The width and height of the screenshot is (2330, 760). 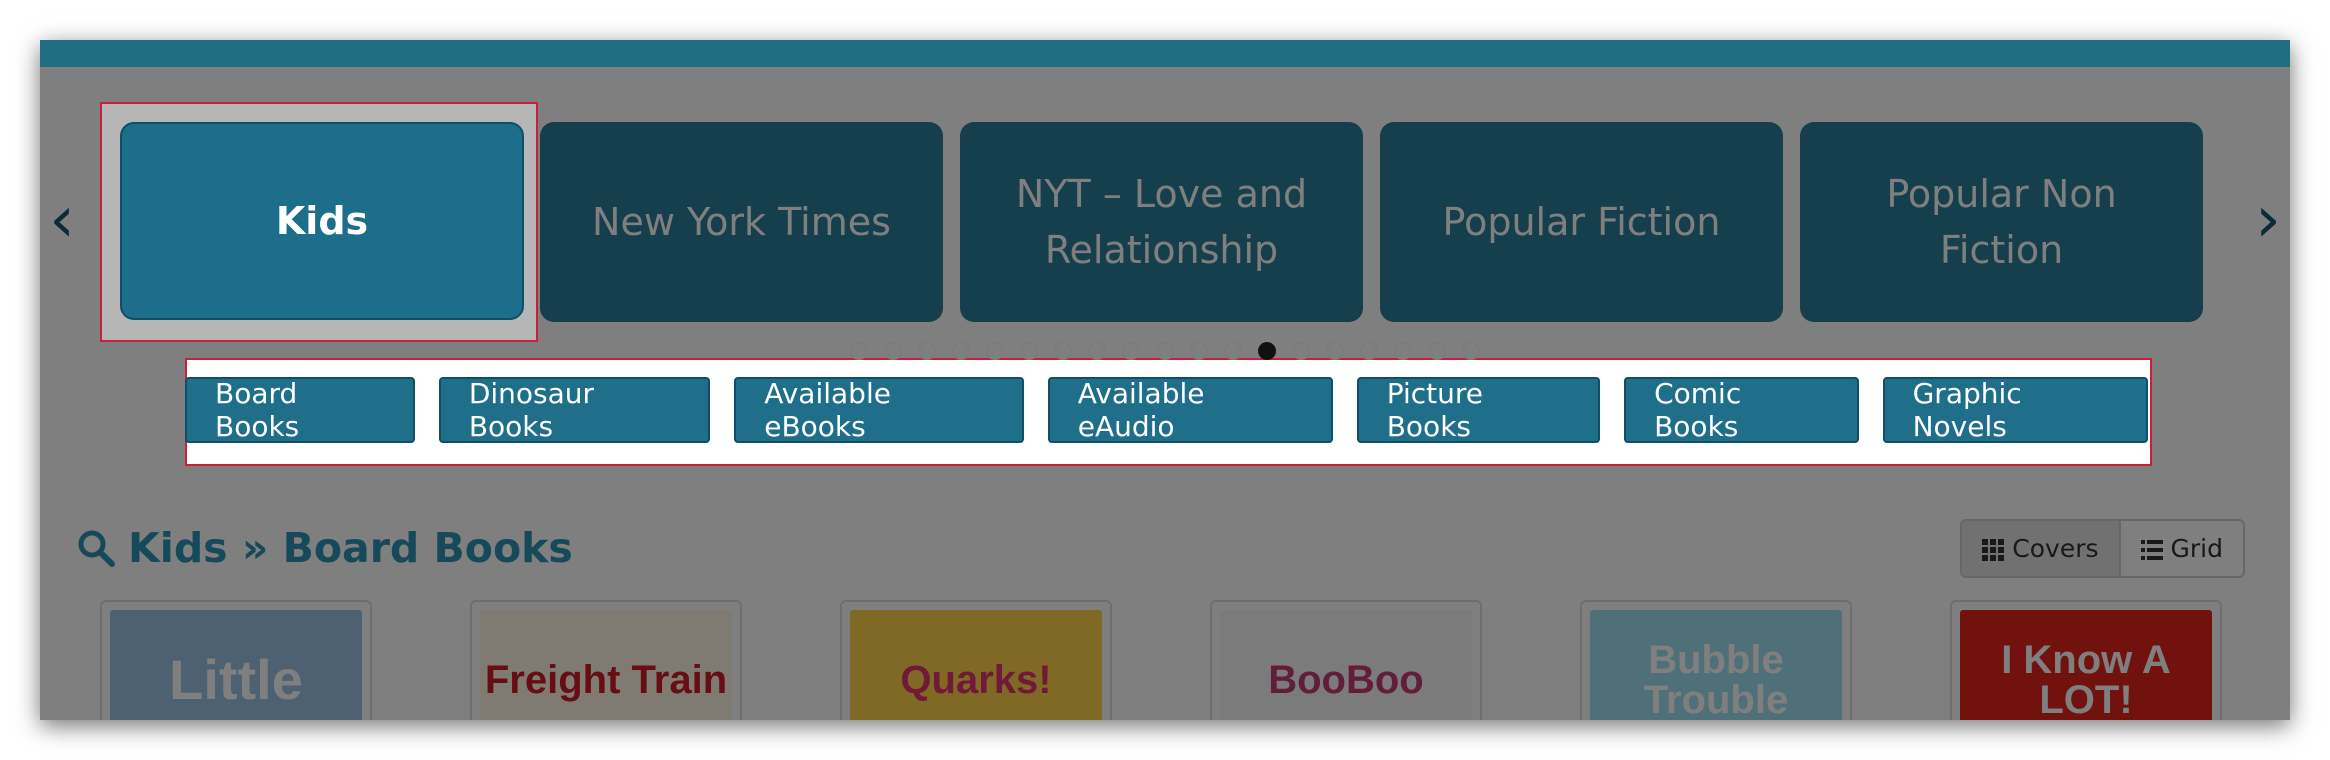 I want to click on book-cover-card: Bubble Trouble, so click(x=1716, y=660).